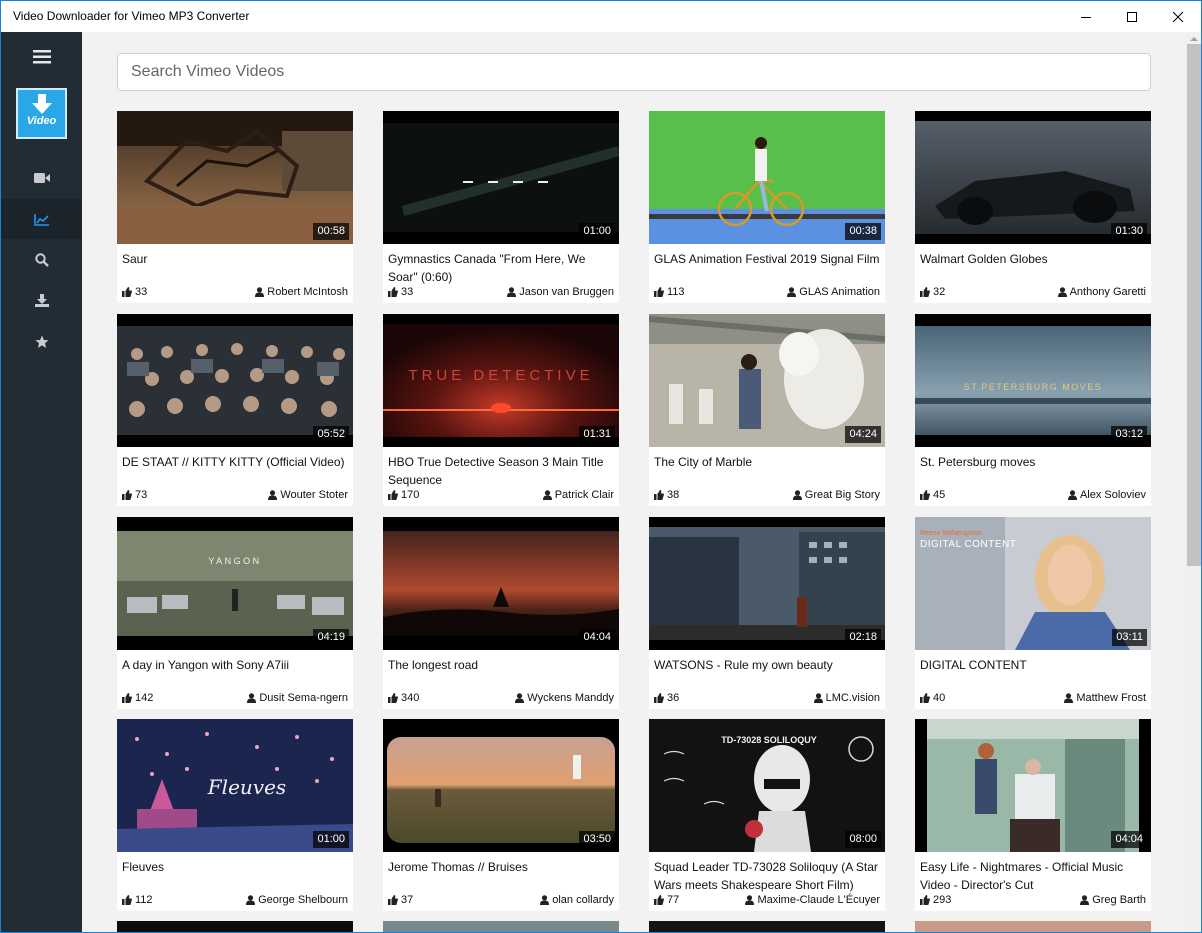 Image resolution: width=1202 pixels, height=933 pixels. I want to click on video-thumbnail: YANGON 04:19, so click(235, 583).